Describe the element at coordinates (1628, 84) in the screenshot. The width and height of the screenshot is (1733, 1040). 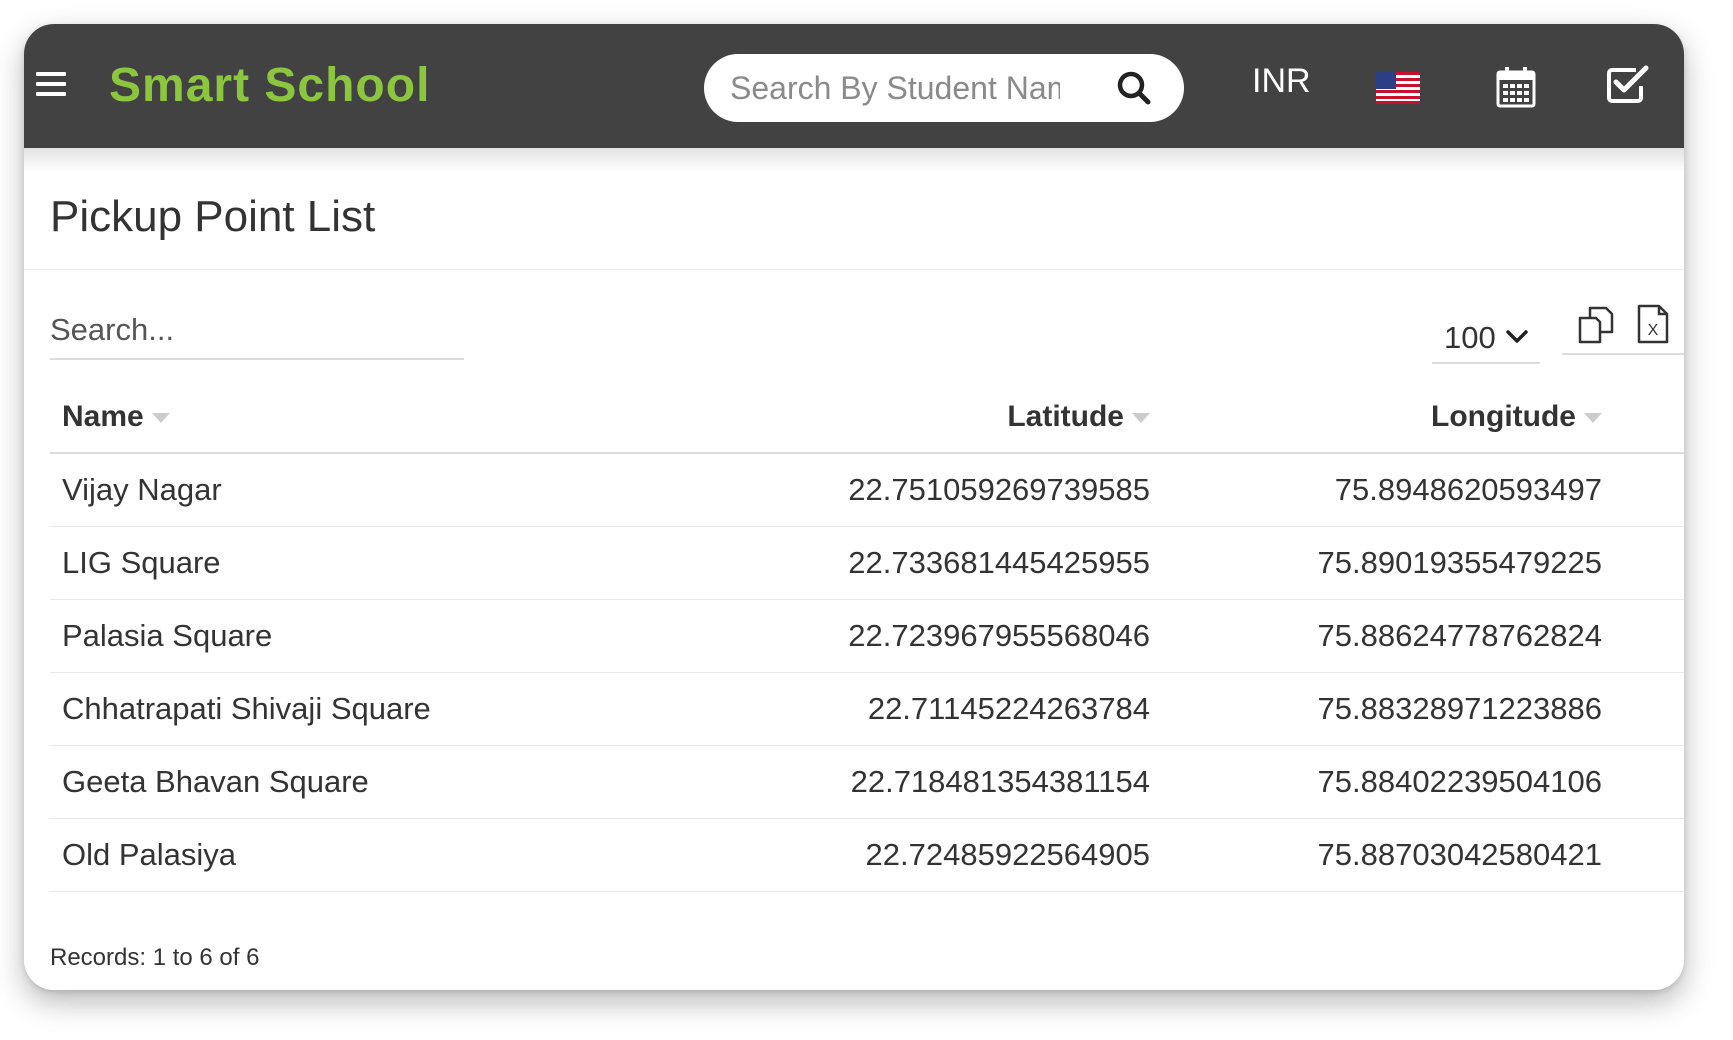
I see `task-check-icon` at that location.